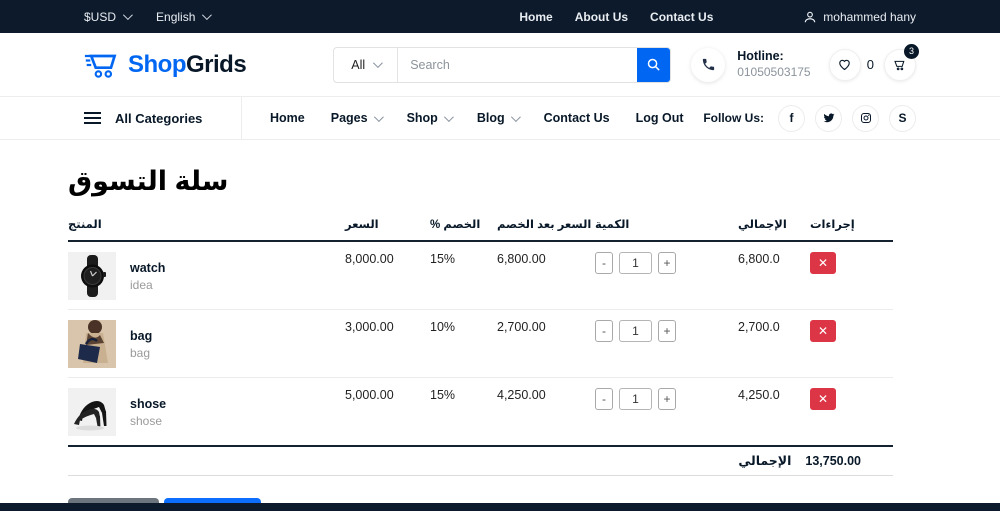 The height and width of the screenshot is (511, 1000). What do you see at coordinates (760, 56) in the screenshot?
I see `hotline-label: Hotline:` at bounding box center [760, 56].